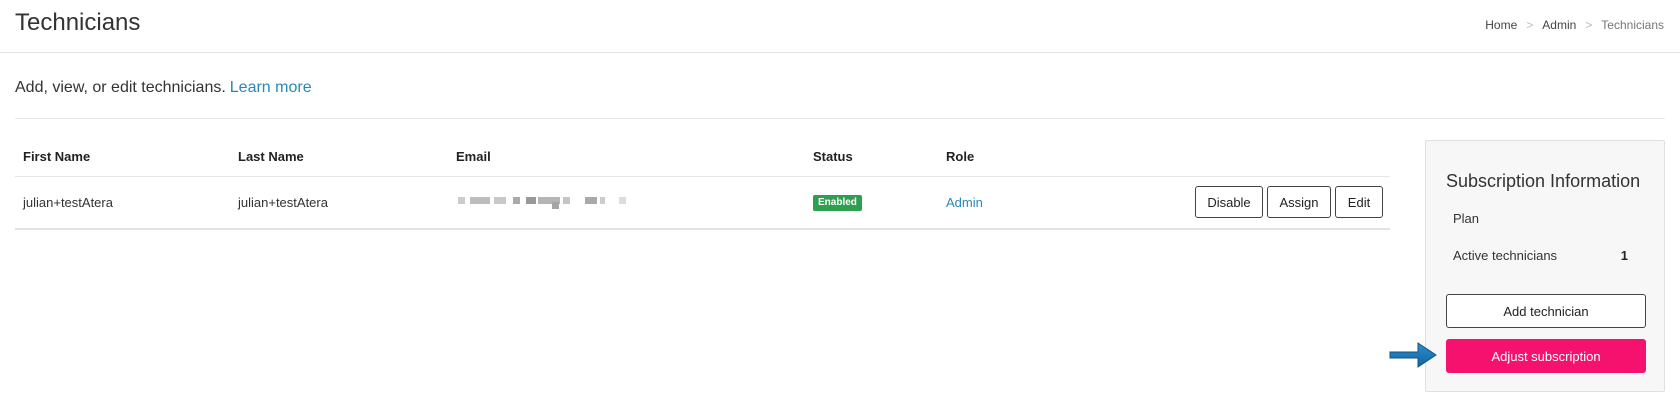 Image resolution: width=1680 pixels, height=417 pixels. What do you see at coordinates (1359, 202) in the screenshot?
I see `edit-button: Edit` at bounding box center [1359, 202].